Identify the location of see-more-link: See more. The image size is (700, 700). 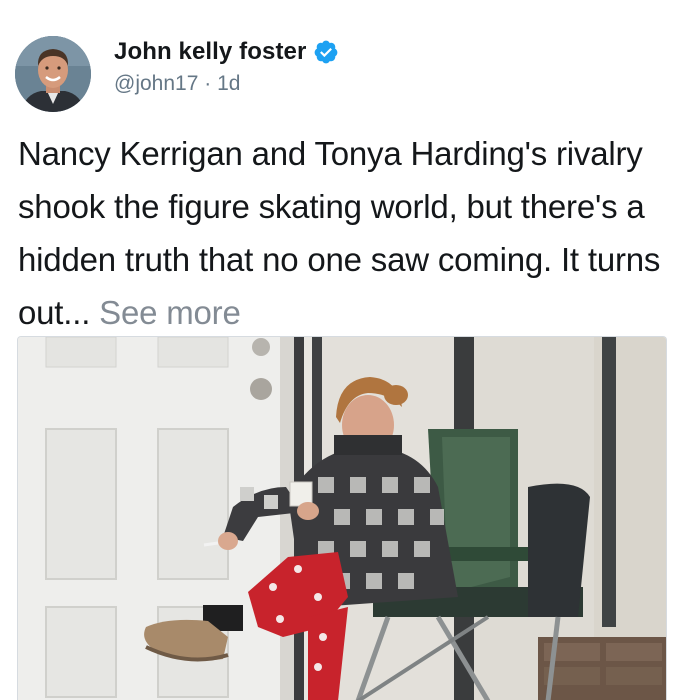
(170, 312).